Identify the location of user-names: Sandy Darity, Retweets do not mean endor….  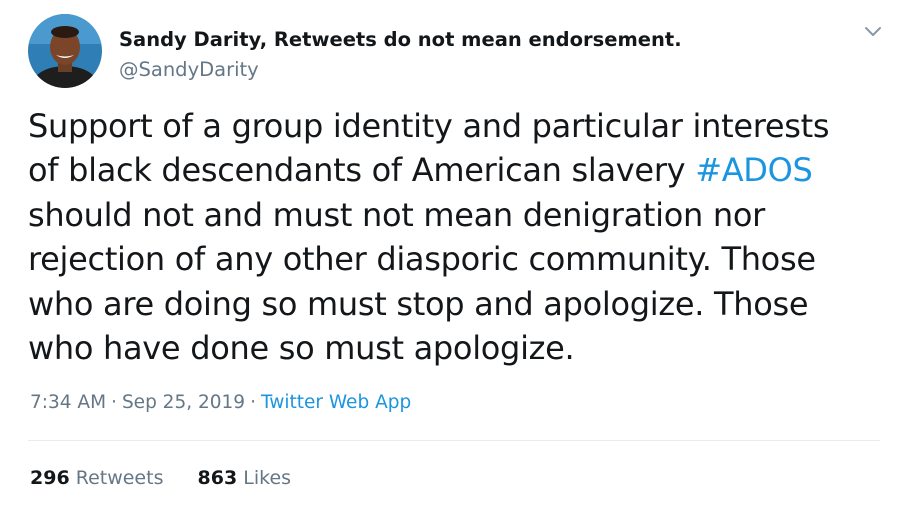
(400, 55).